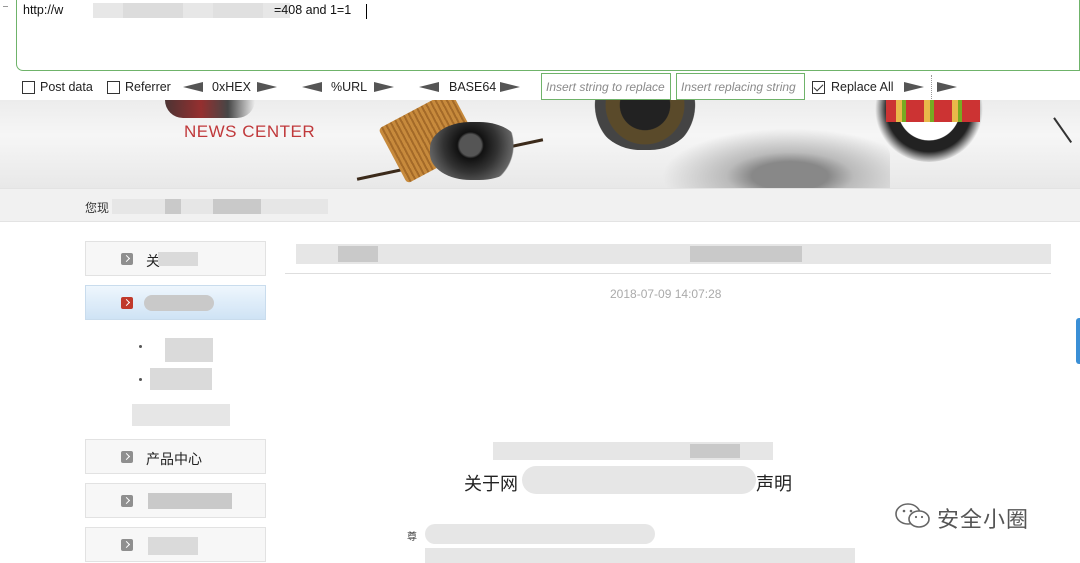  I want to click on replacing-string-input: Insert replacing string, so click(740, 86).